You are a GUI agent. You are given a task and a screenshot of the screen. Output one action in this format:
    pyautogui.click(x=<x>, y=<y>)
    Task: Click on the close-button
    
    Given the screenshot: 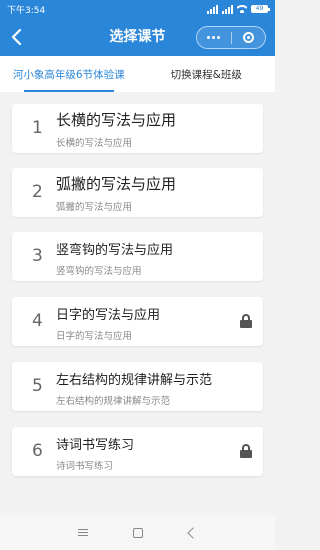 What is the action you would take?
    pyautogui.click(x=249, y=37)
    